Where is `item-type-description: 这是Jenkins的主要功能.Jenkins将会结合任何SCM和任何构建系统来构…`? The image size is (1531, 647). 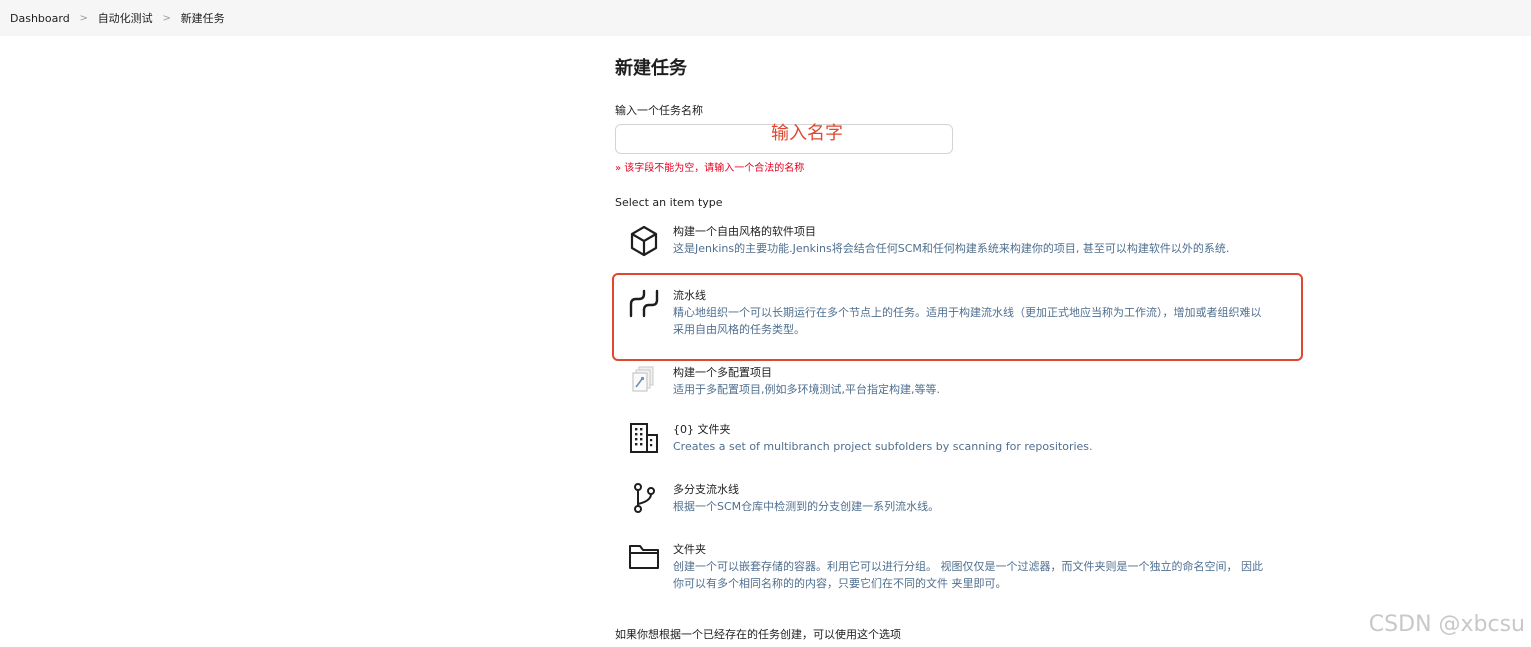 item-type-description: 这是Jenkins的主要功能.Jenkins将会结合任何SCM和任何构建系统来构… is located at coordinates (951, 248).